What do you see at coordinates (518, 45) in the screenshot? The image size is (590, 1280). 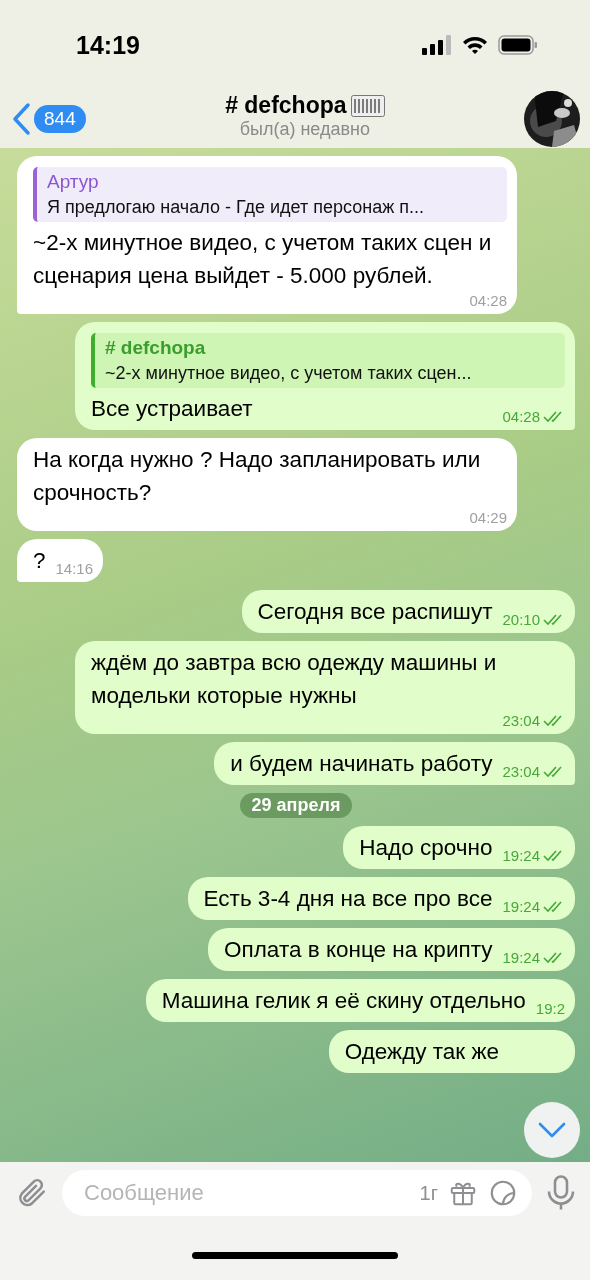 I see `battery-icon` at bounding box center [518, 45].